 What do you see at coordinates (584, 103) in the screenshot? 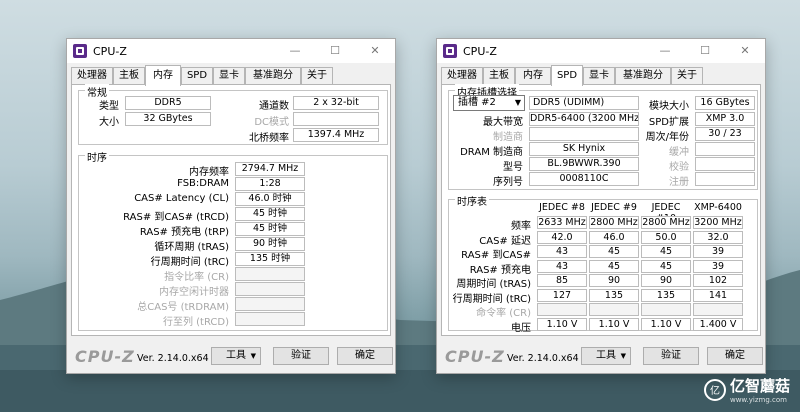
I see `module-type-value: DDR5 (UDIMM)` at bounding box center [584, 103].